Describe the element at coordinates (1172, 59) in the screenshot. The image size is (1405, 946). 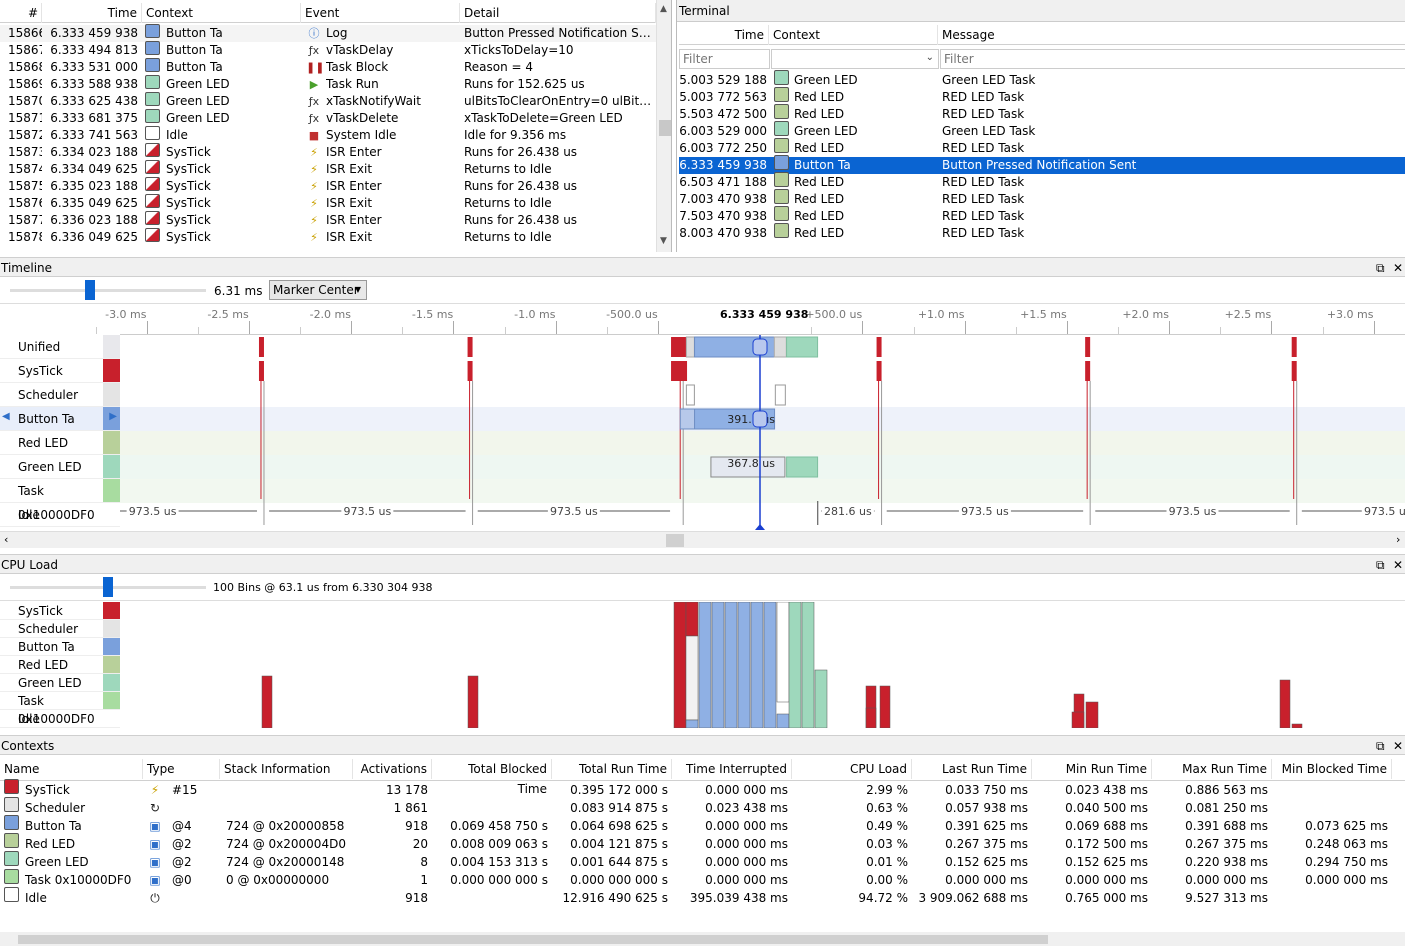
I see `term-message-filter` at that location.